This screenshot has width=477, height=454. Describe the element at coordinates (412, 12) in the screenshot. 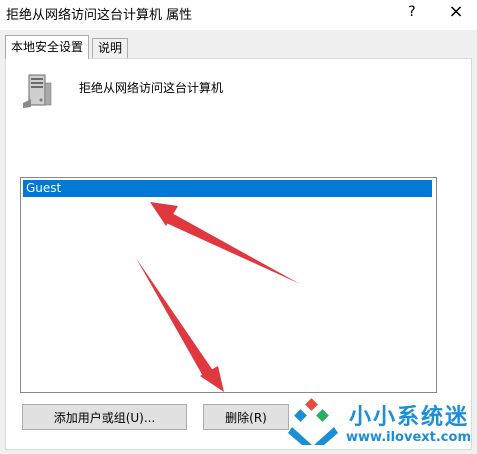

I see `help-button: ?` at that location.